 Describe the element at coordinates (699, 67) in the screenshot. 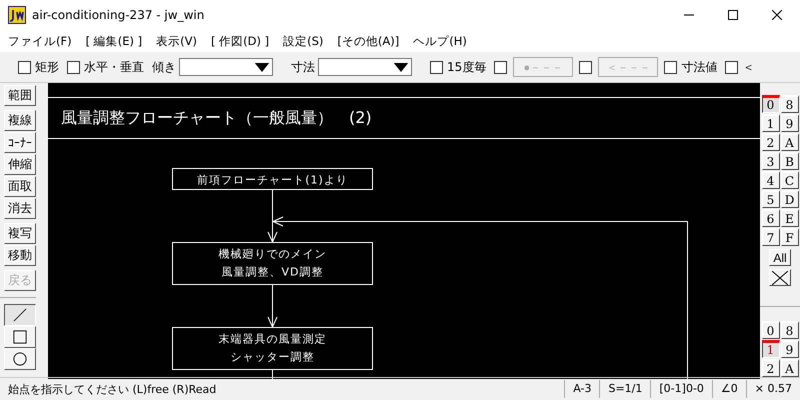

I see `checkbox-label: 寸法値` at that location.